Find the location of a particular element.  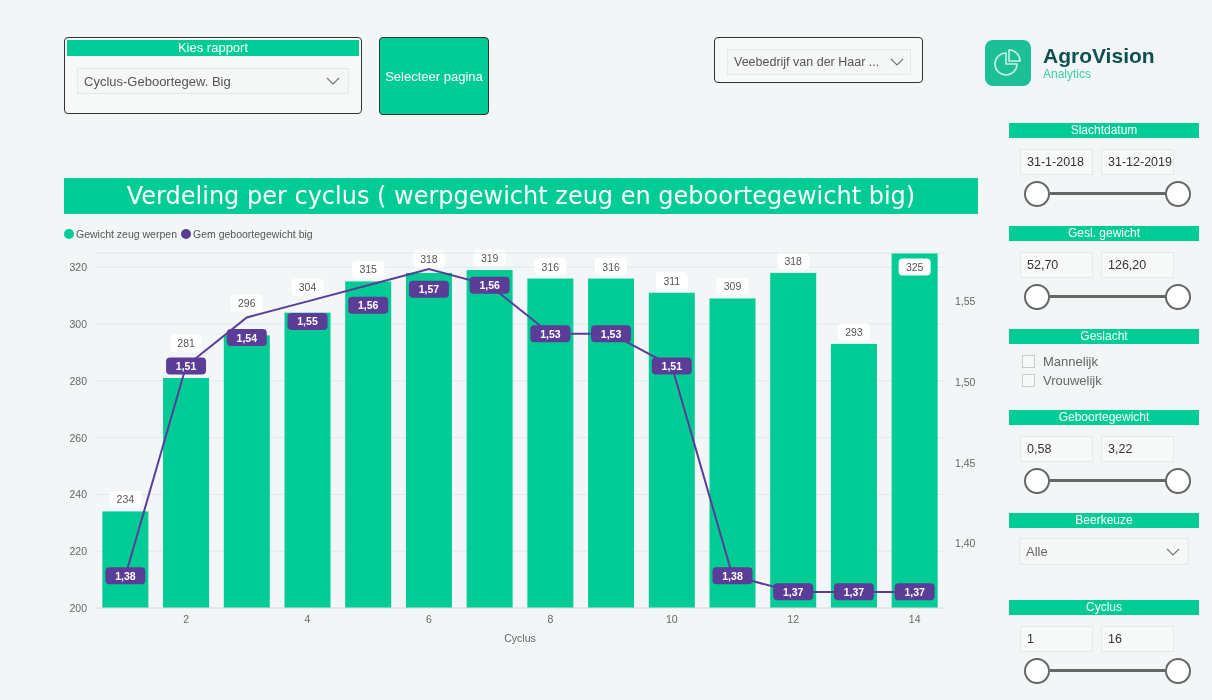

axis-label: 8 is located at coordinates (550, 619).